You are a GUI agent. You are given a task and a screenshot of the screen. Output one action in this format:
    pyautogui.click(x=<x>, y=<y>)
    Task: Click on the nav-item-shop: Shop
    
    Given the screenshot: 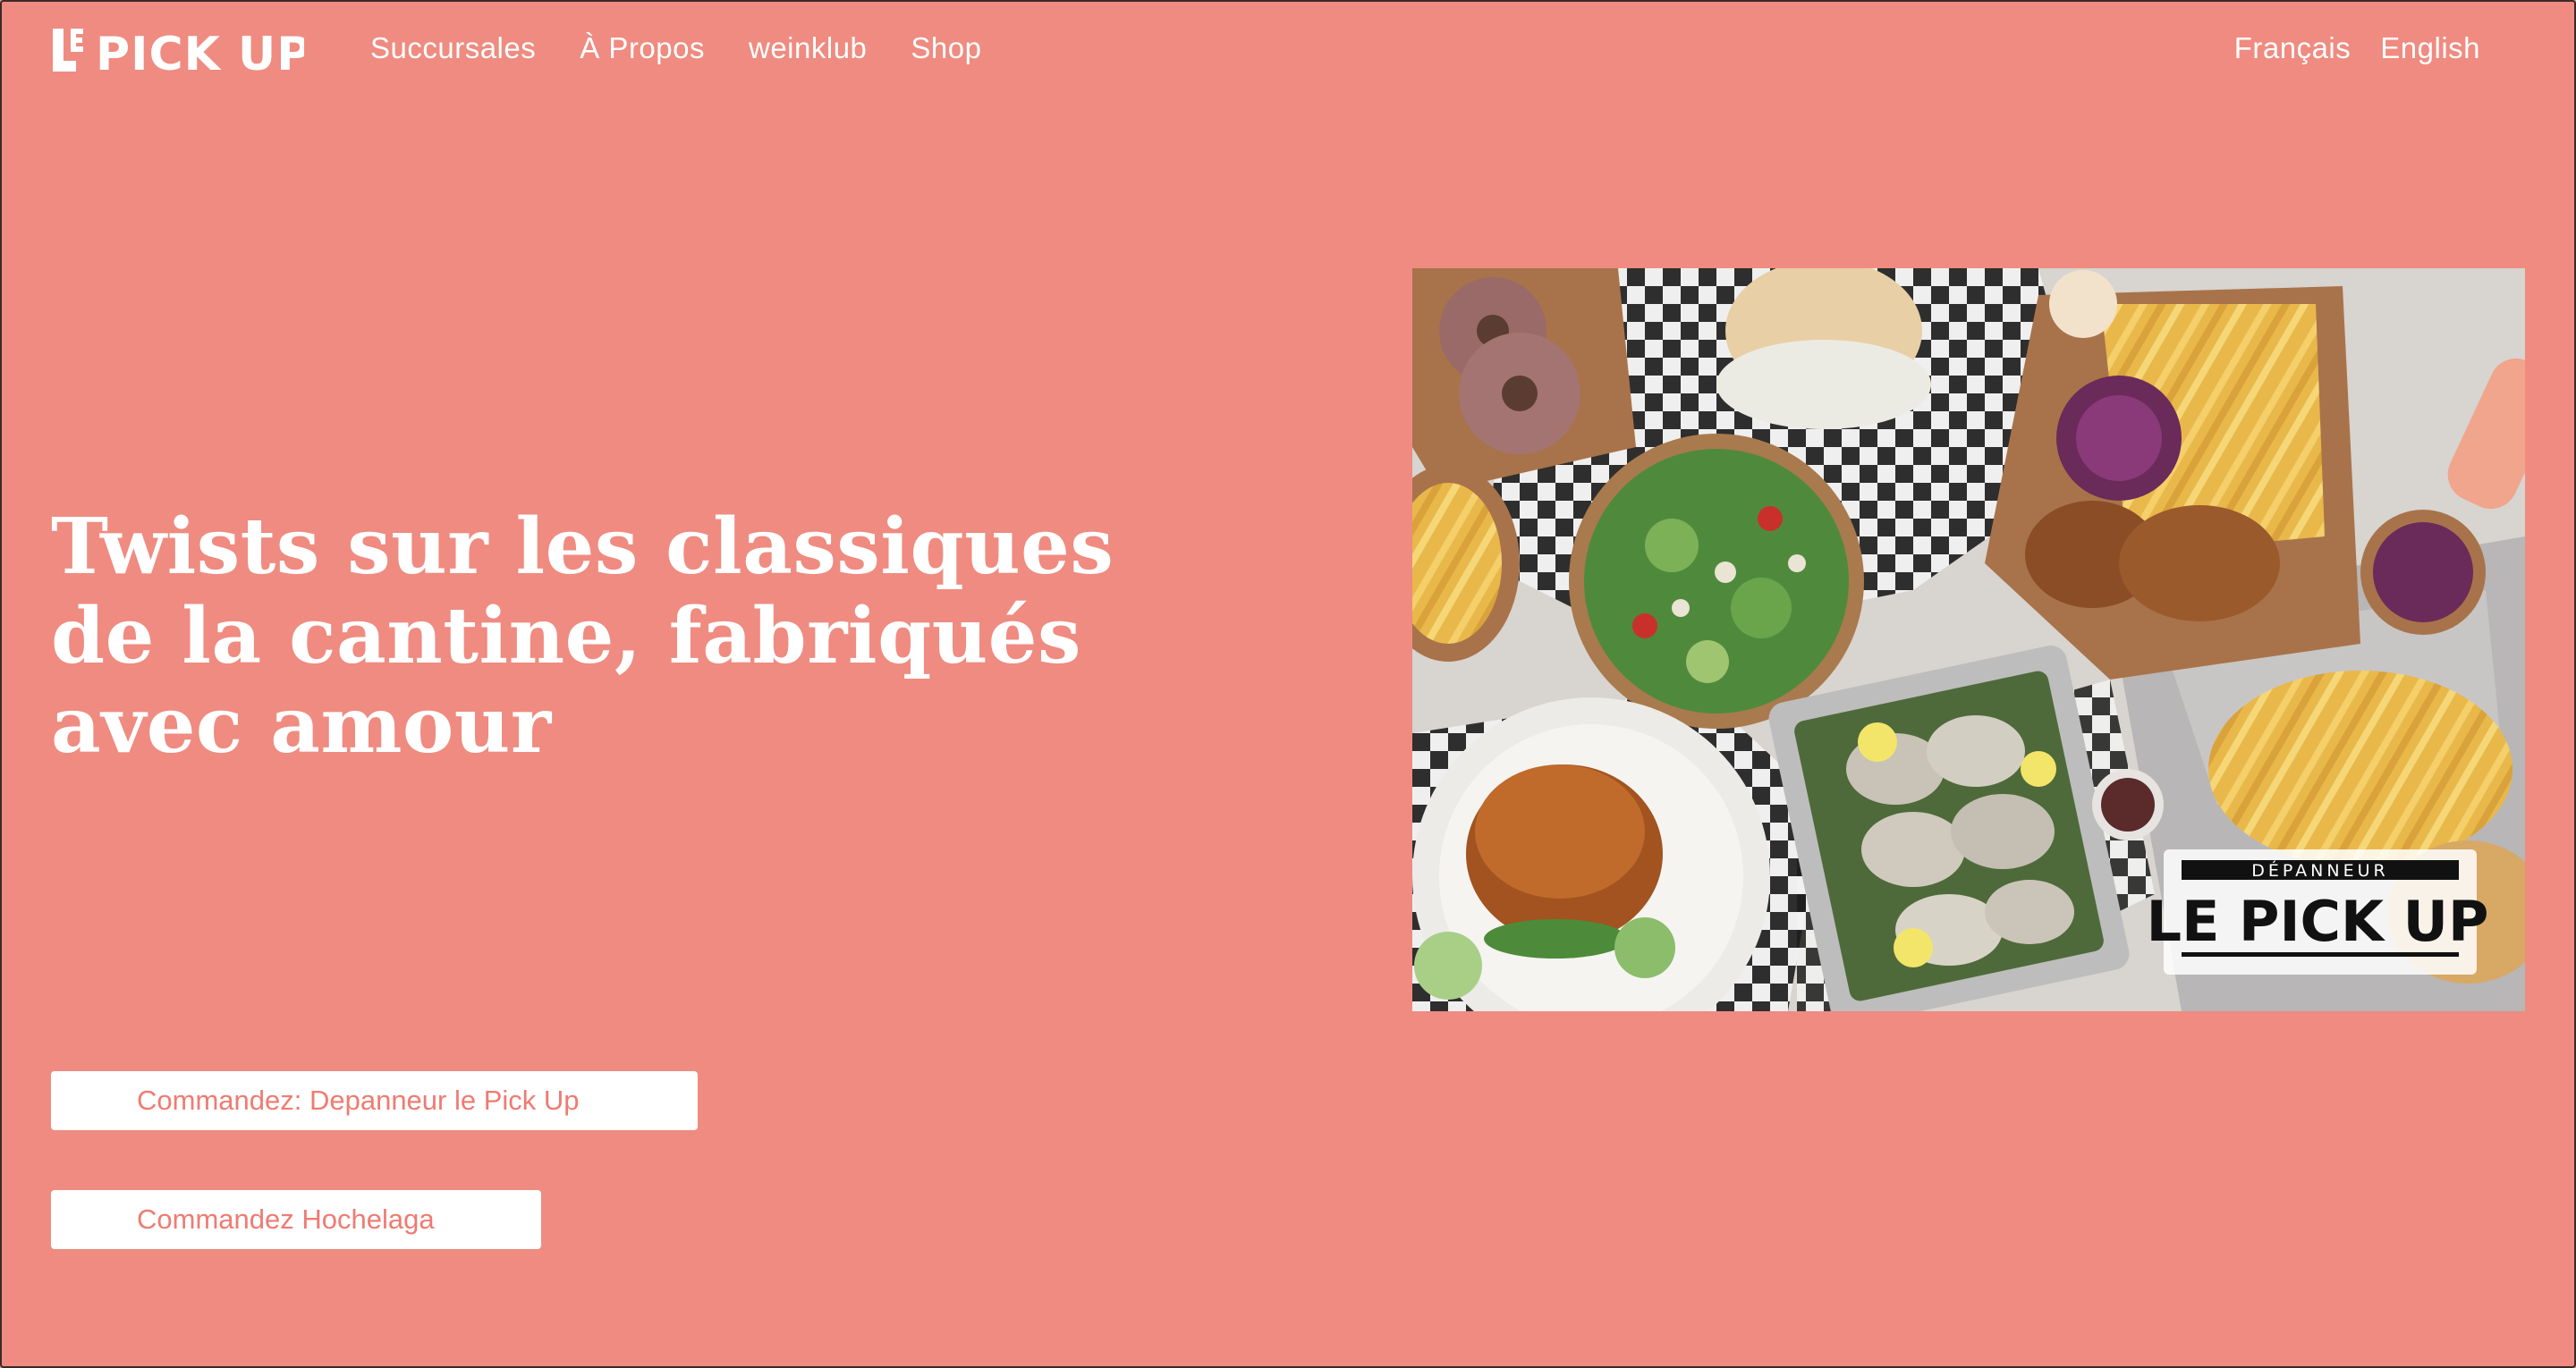 What is the action you would take?
    pyautogui.click(x=946, y=48)
    